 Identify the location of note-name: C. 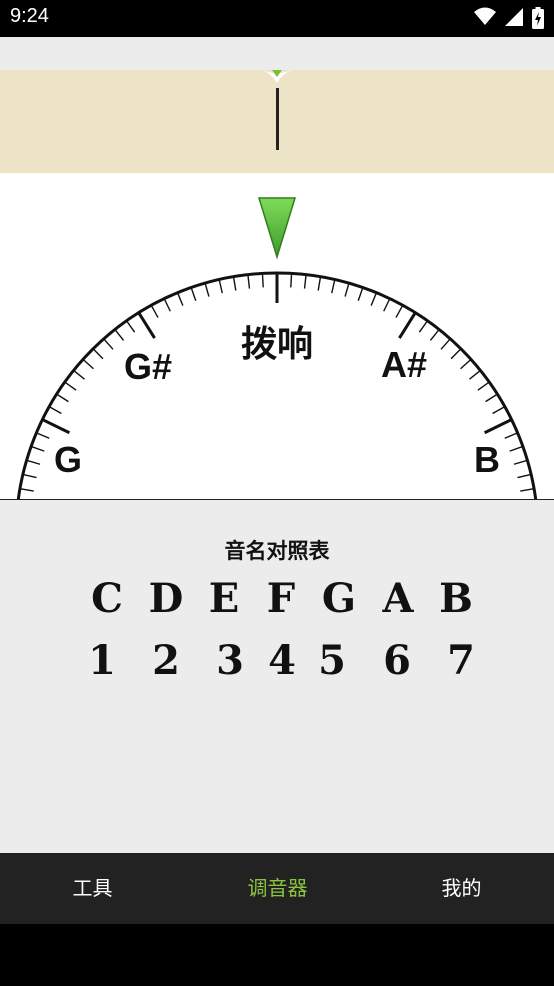
(107, 598).